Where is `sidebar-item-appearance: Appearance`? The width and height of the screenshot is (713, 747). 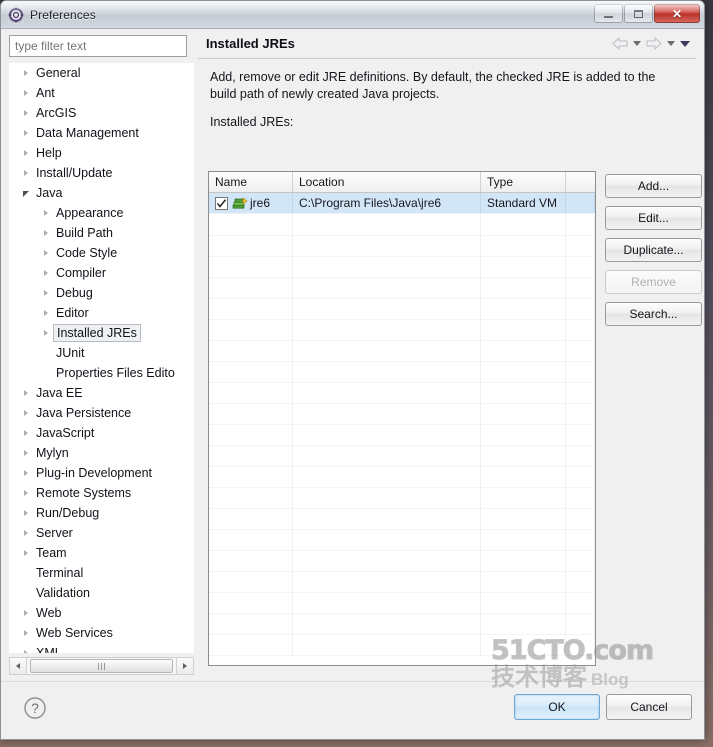
sidebar-item-appearance: Appearance is located at coordinates (101, 213).